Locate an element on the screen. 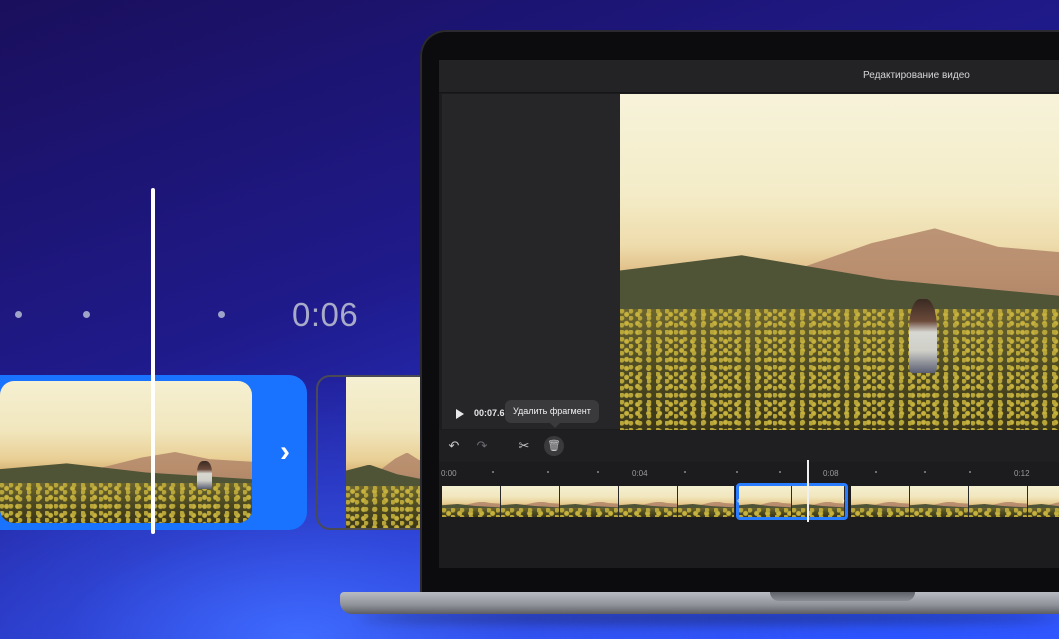 Image resolution: width=1059 pixels, height=639 pixels. play-icon is located at coordinates (460, 414).